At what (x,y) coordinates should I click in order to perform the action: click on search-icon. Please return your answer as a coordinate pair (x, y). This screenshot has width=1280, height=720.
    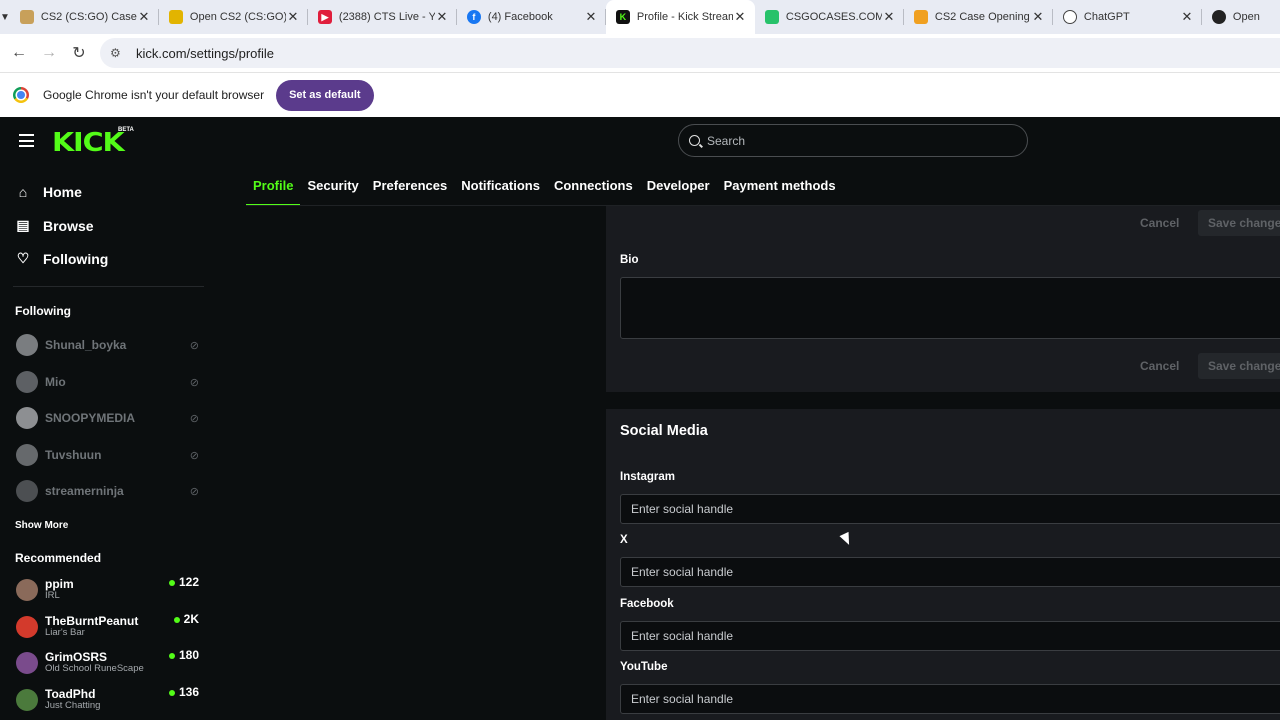
    Looking at the image, I should click on (694, 140).